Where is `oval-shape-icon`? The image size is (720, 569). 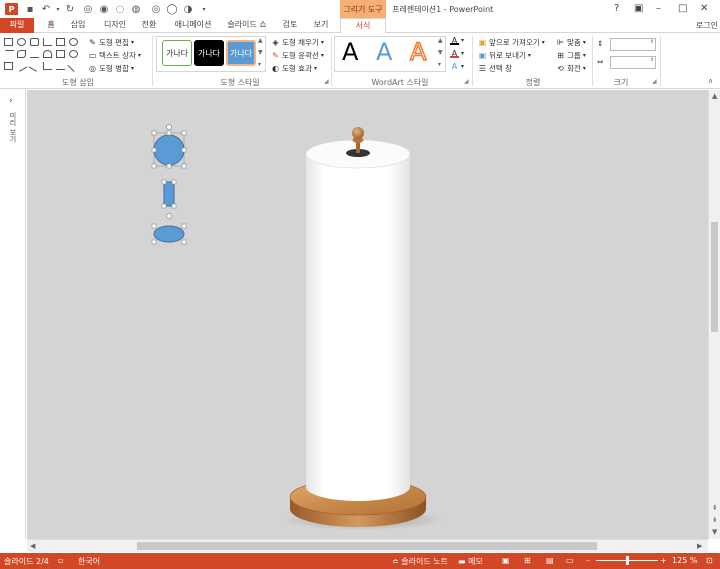 oval-shape-icon is located at coordinates (21, 42).